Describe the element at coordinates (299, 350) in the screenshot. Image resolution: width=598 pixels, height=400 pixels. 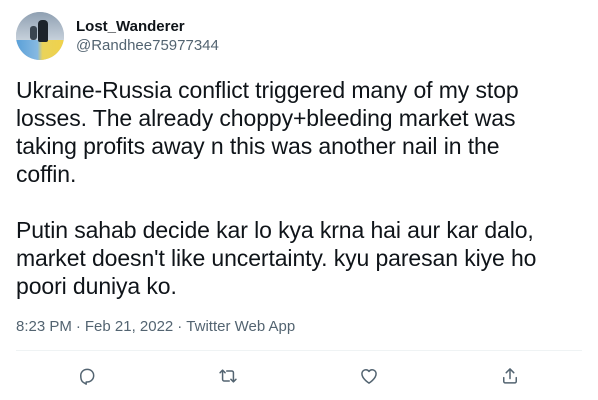
I see `divider` at that location.